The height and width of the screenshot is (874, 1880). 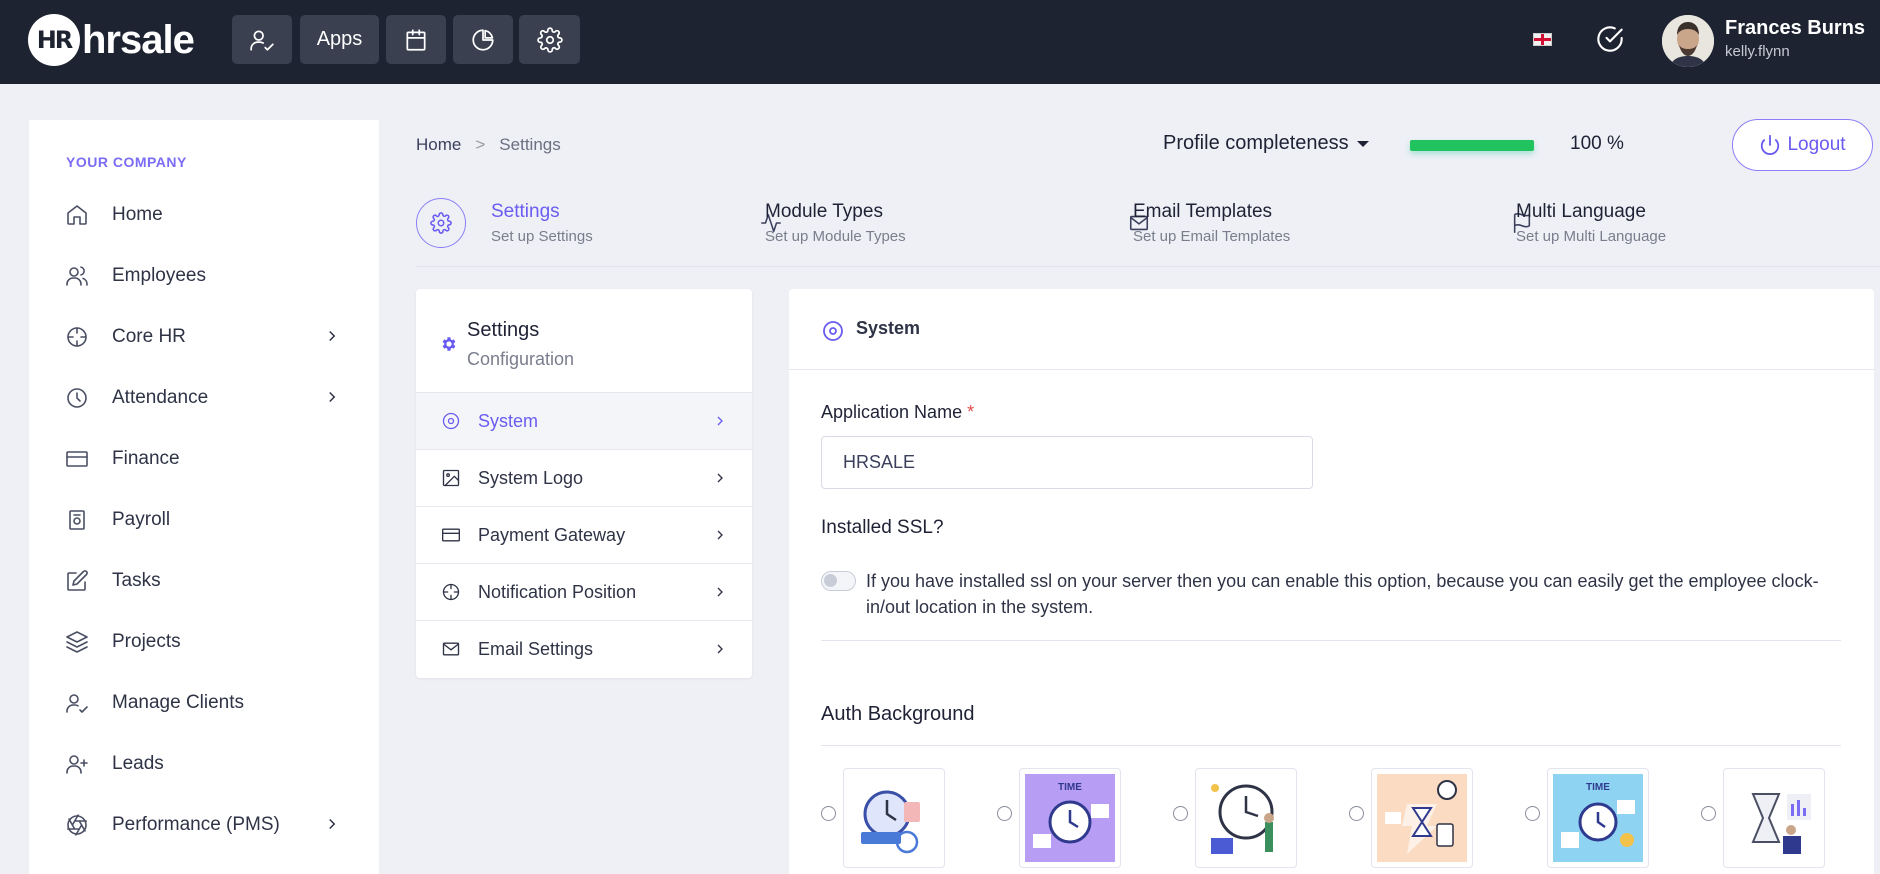 I want to click on top-bar: HR hrsale Apps Frances Burns kelly.flynn, so click(x=940, y=42).